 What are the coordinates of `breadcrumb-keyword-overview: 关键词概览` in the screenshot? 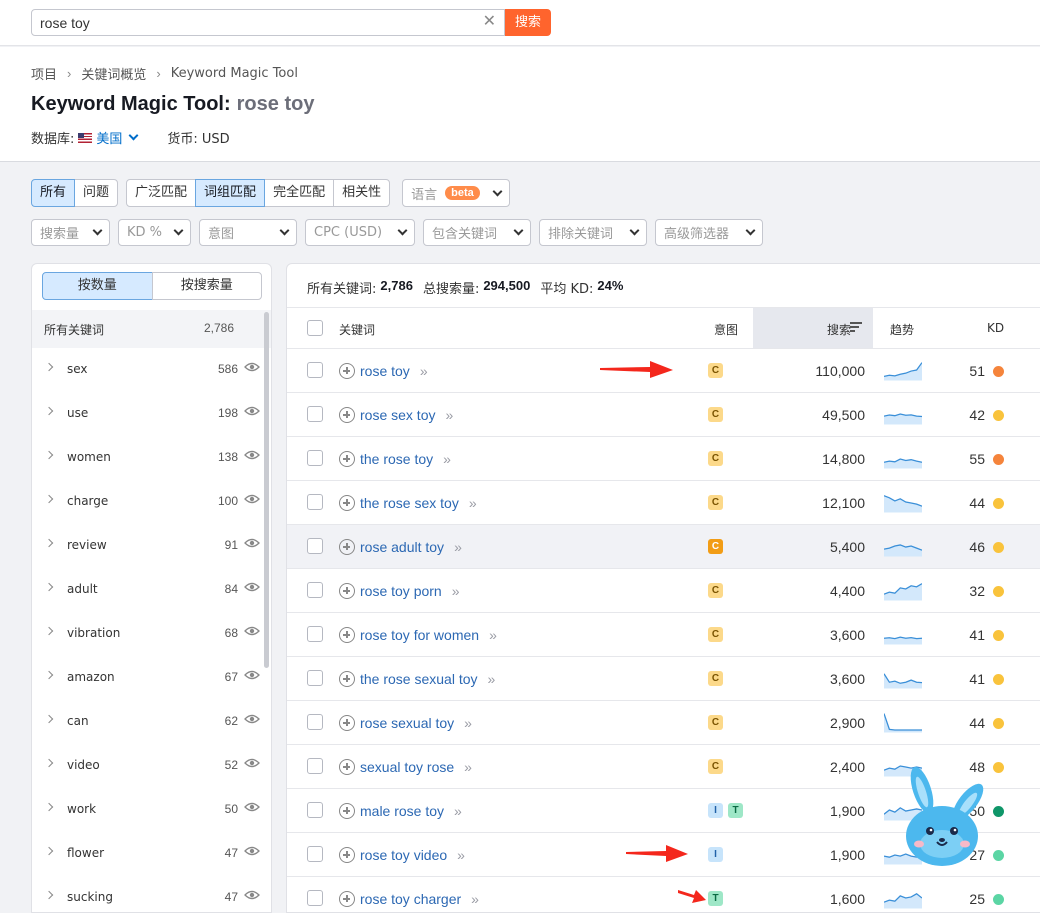 It's located at (113, 73).